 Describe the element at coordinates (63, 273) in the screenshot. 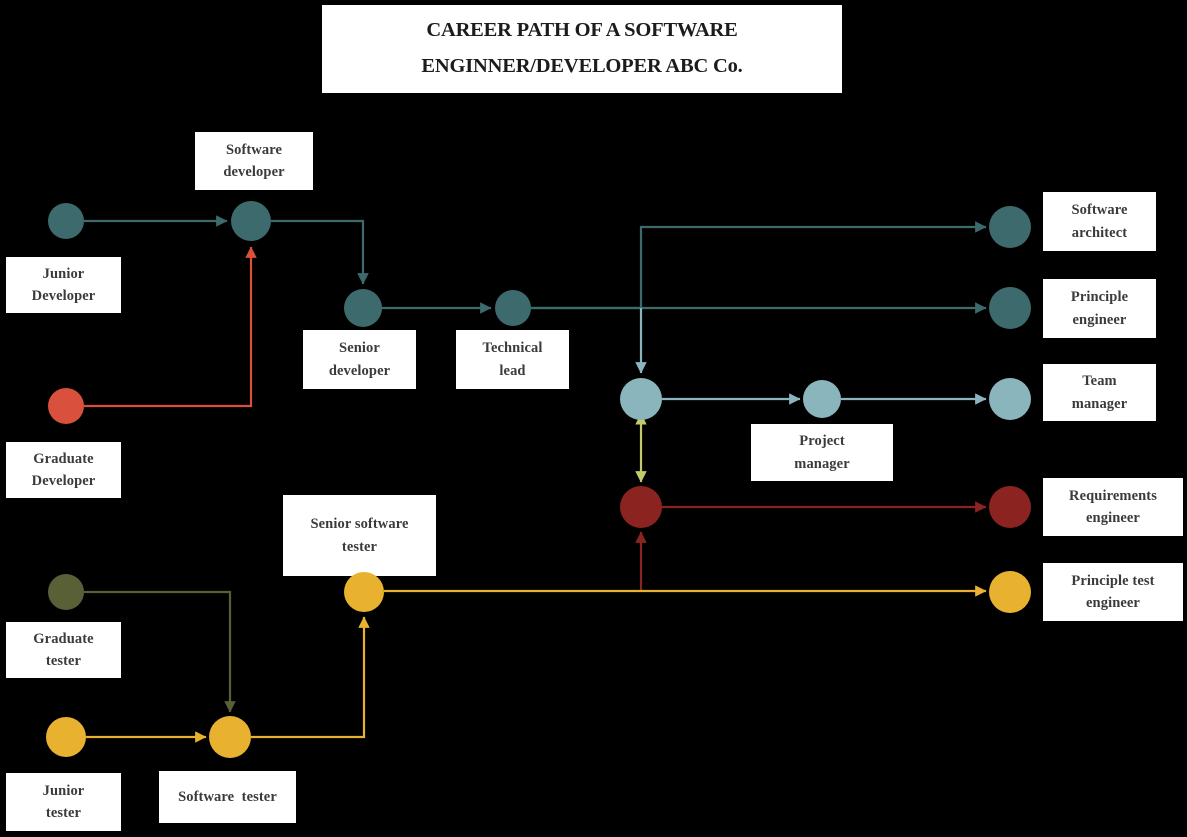

I see `junior-developer-label-line-1: Junior` at that location.